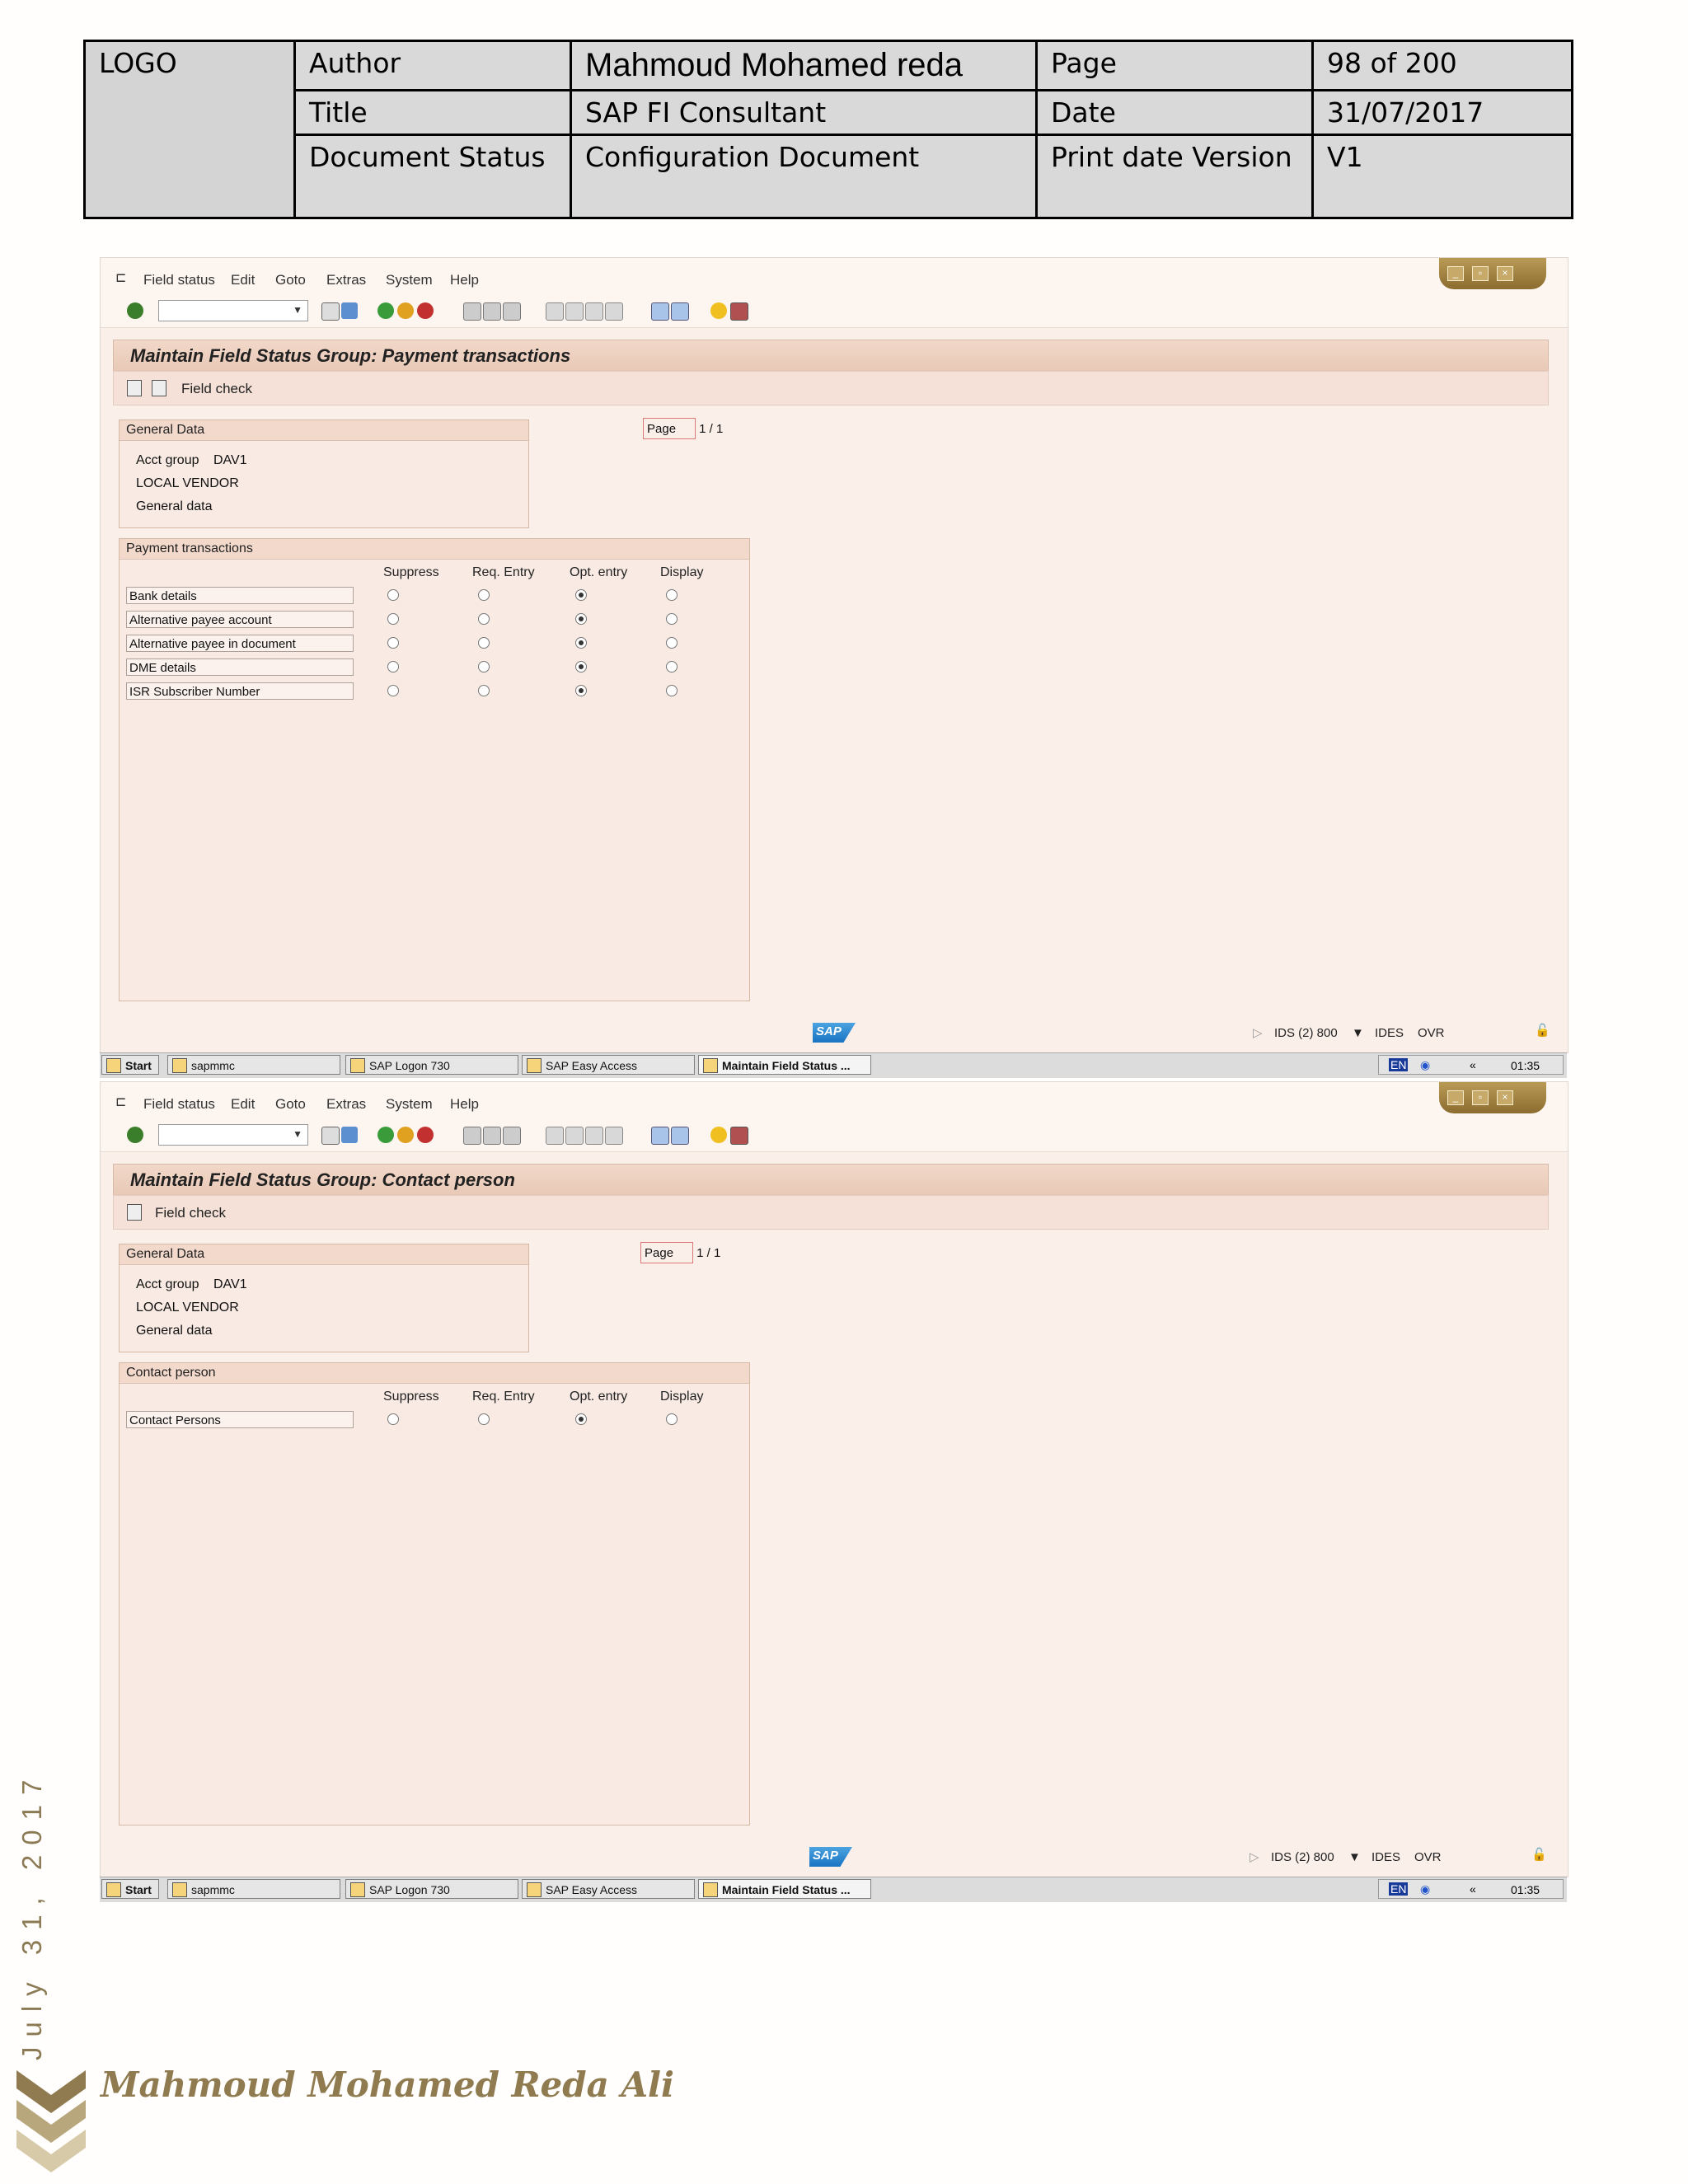 Image resolution: width=1688 pixels, height=2184 pixels. What do you see at coordinates (608, 1889) in the screenshot?
I see `taskbar-item-easy-access: SAP Easy Access` at bounding box center [608, 1889].